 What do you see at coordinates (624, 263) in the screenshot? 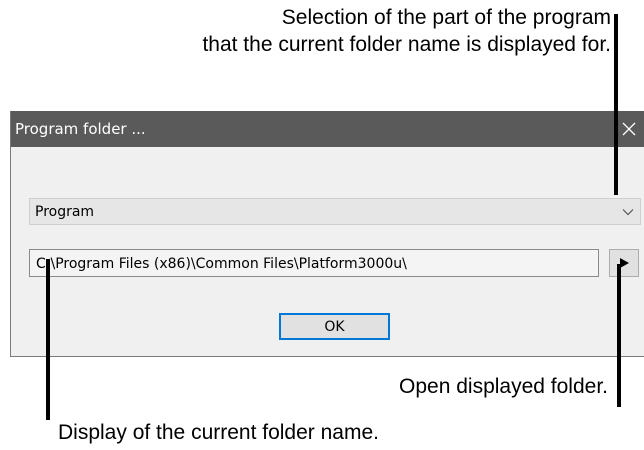
I see `open-folder-button` at bounding box center [624, 263].